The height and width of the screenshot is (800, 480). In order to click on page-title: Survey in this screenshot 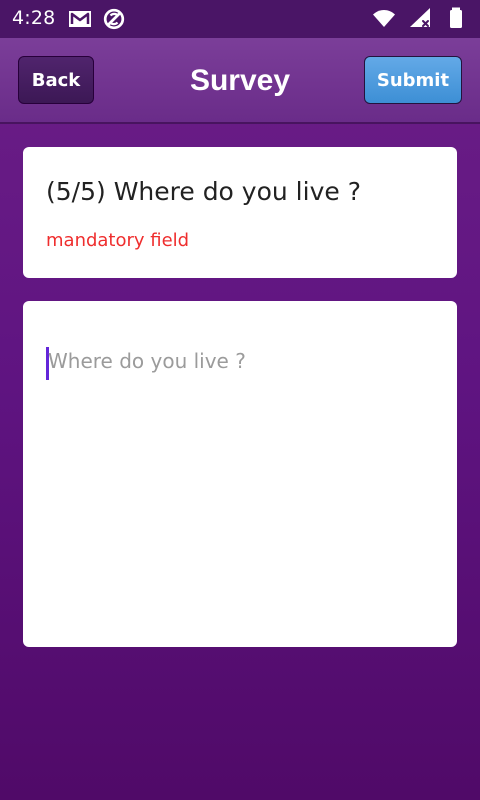, I will do `click(240, 80)`.